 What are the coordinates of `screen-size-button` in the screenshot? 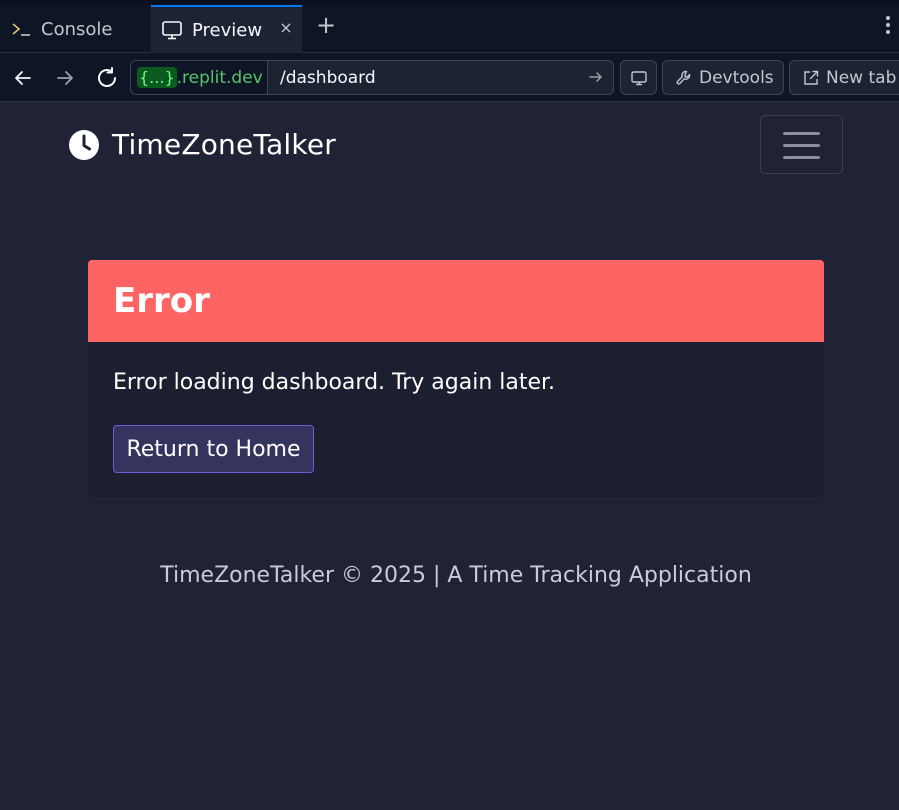 It's located at (638, 77).